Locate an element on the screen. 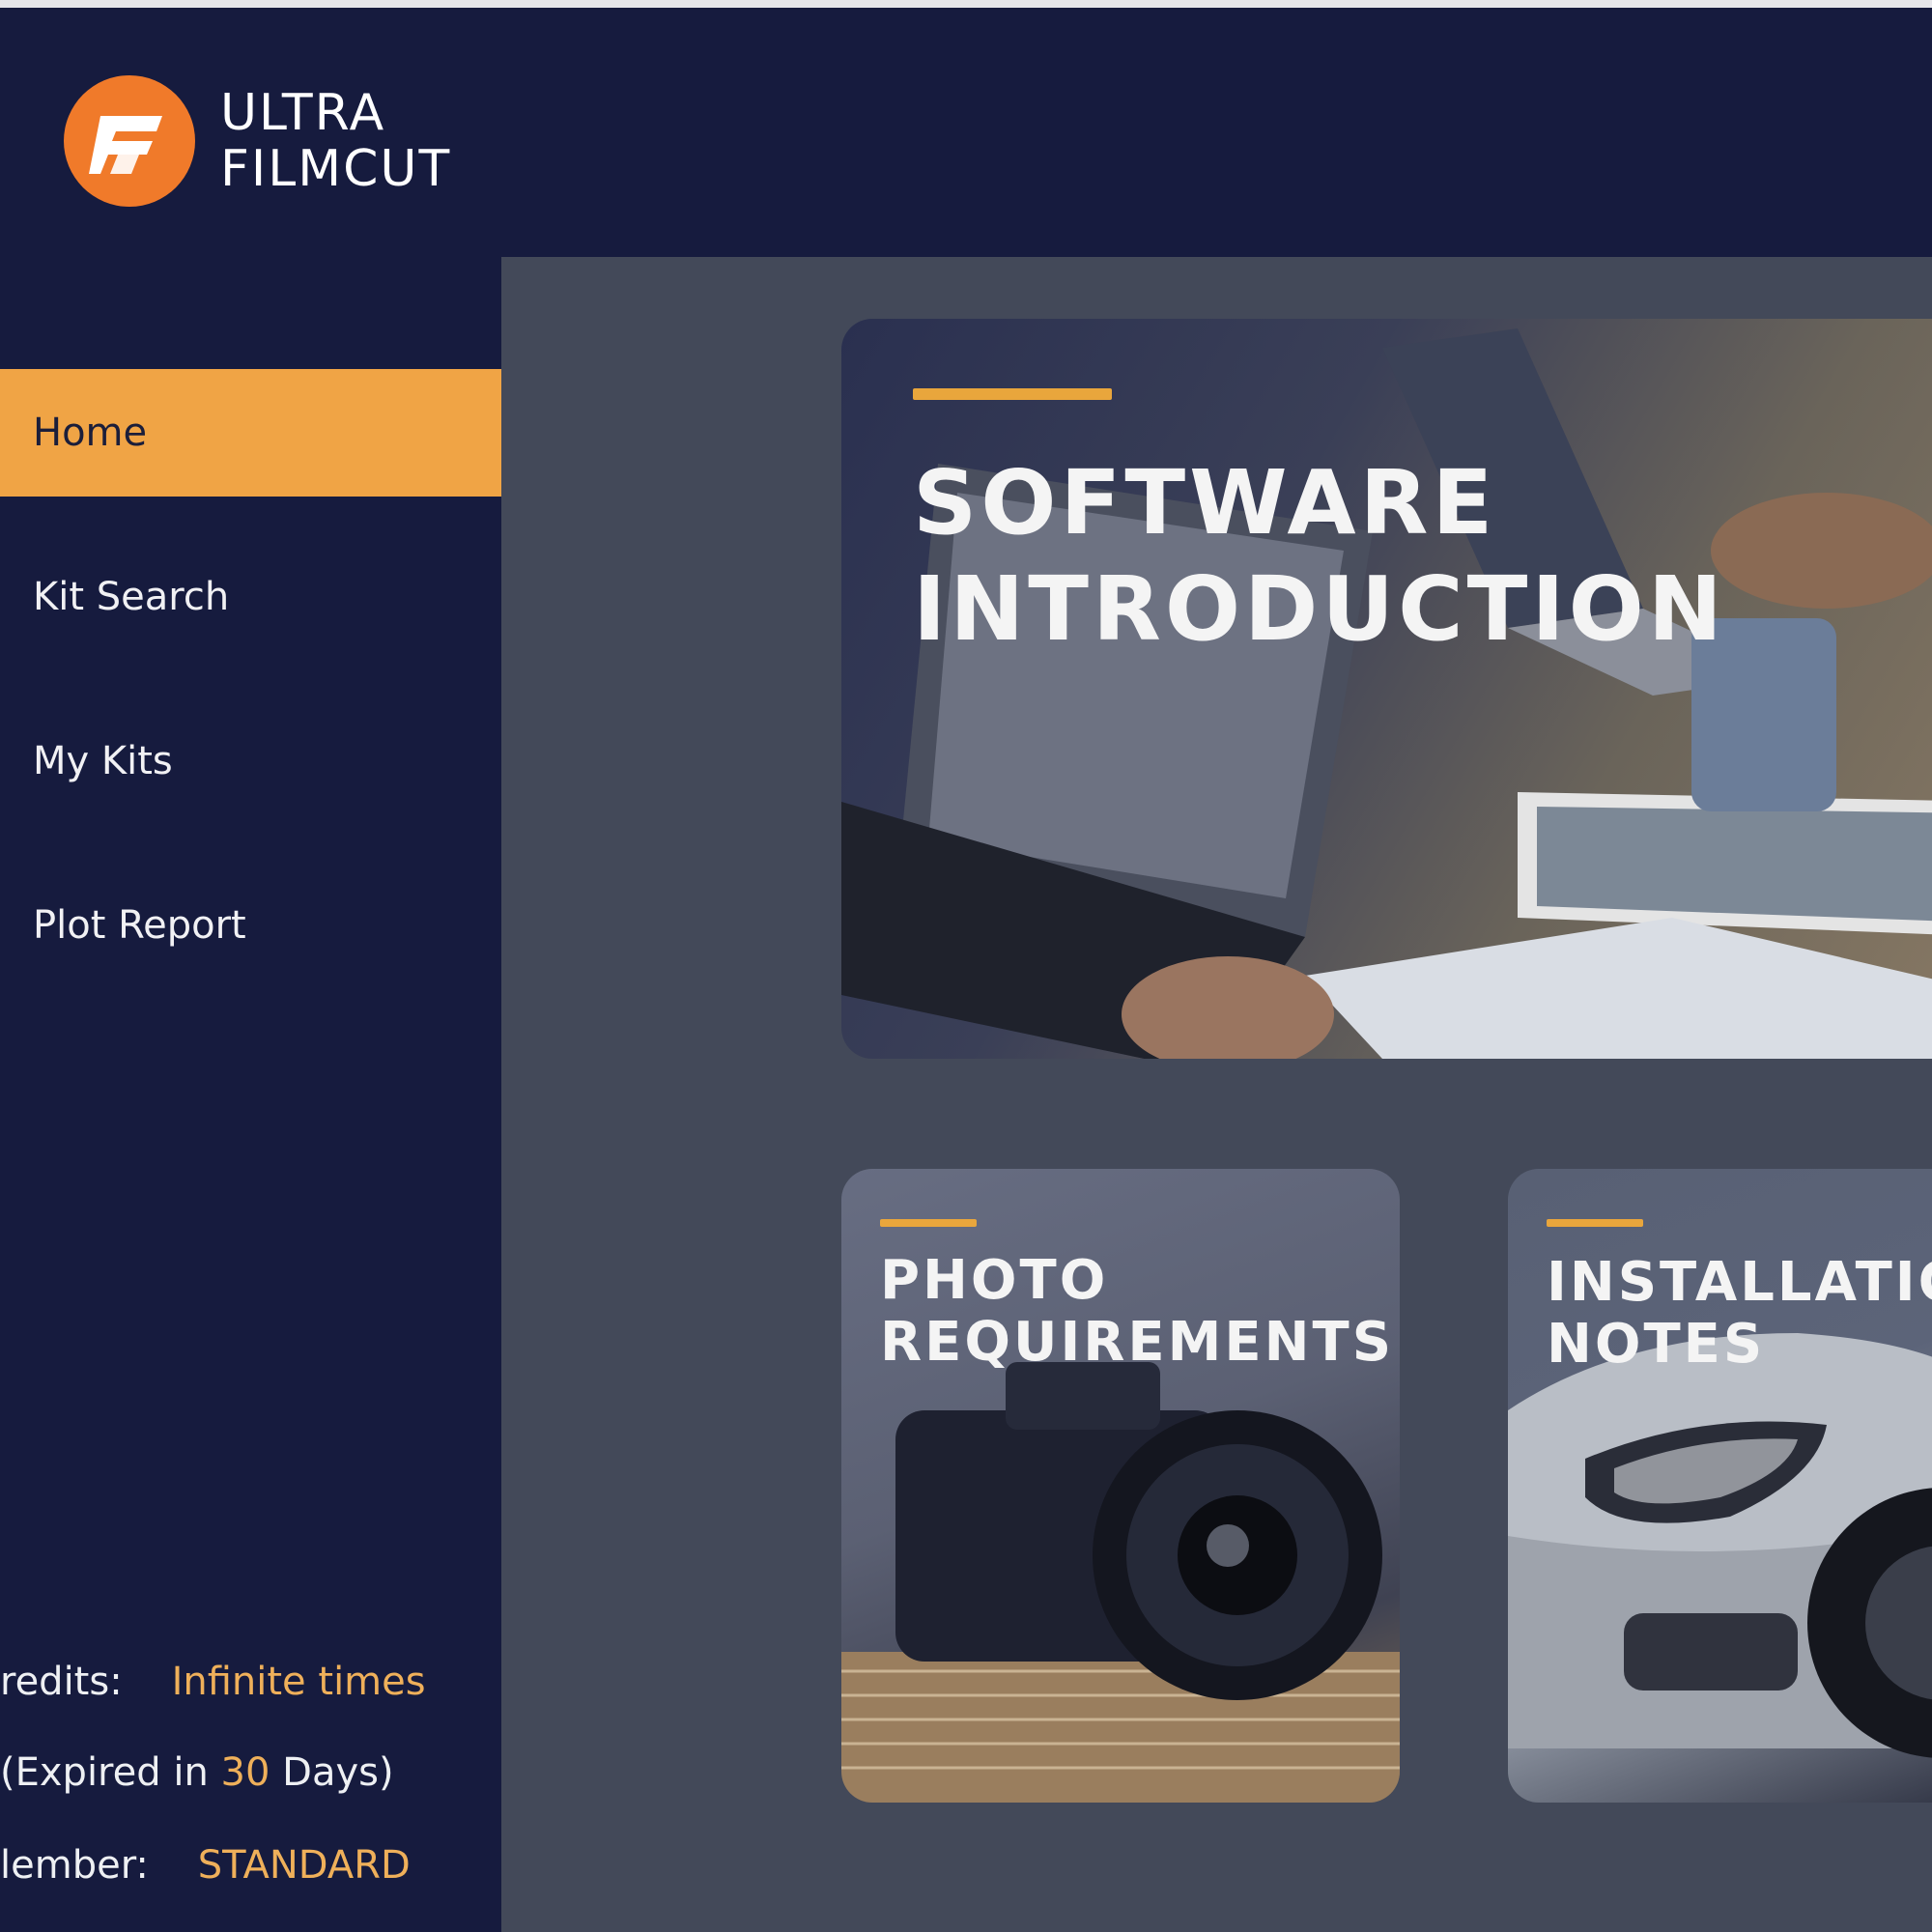 This screenshot has height=1932, width=1932. card-title: INSTALLATION NOTES is located at coordinates (1739, 1314).